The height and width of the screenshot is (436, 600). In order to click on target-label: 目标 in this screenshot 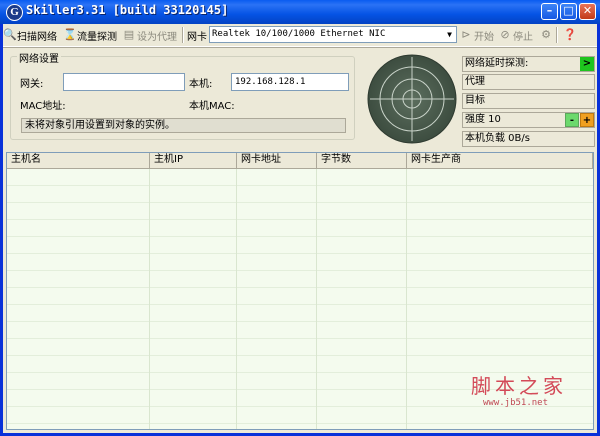, I will do `click(475, 100)`.